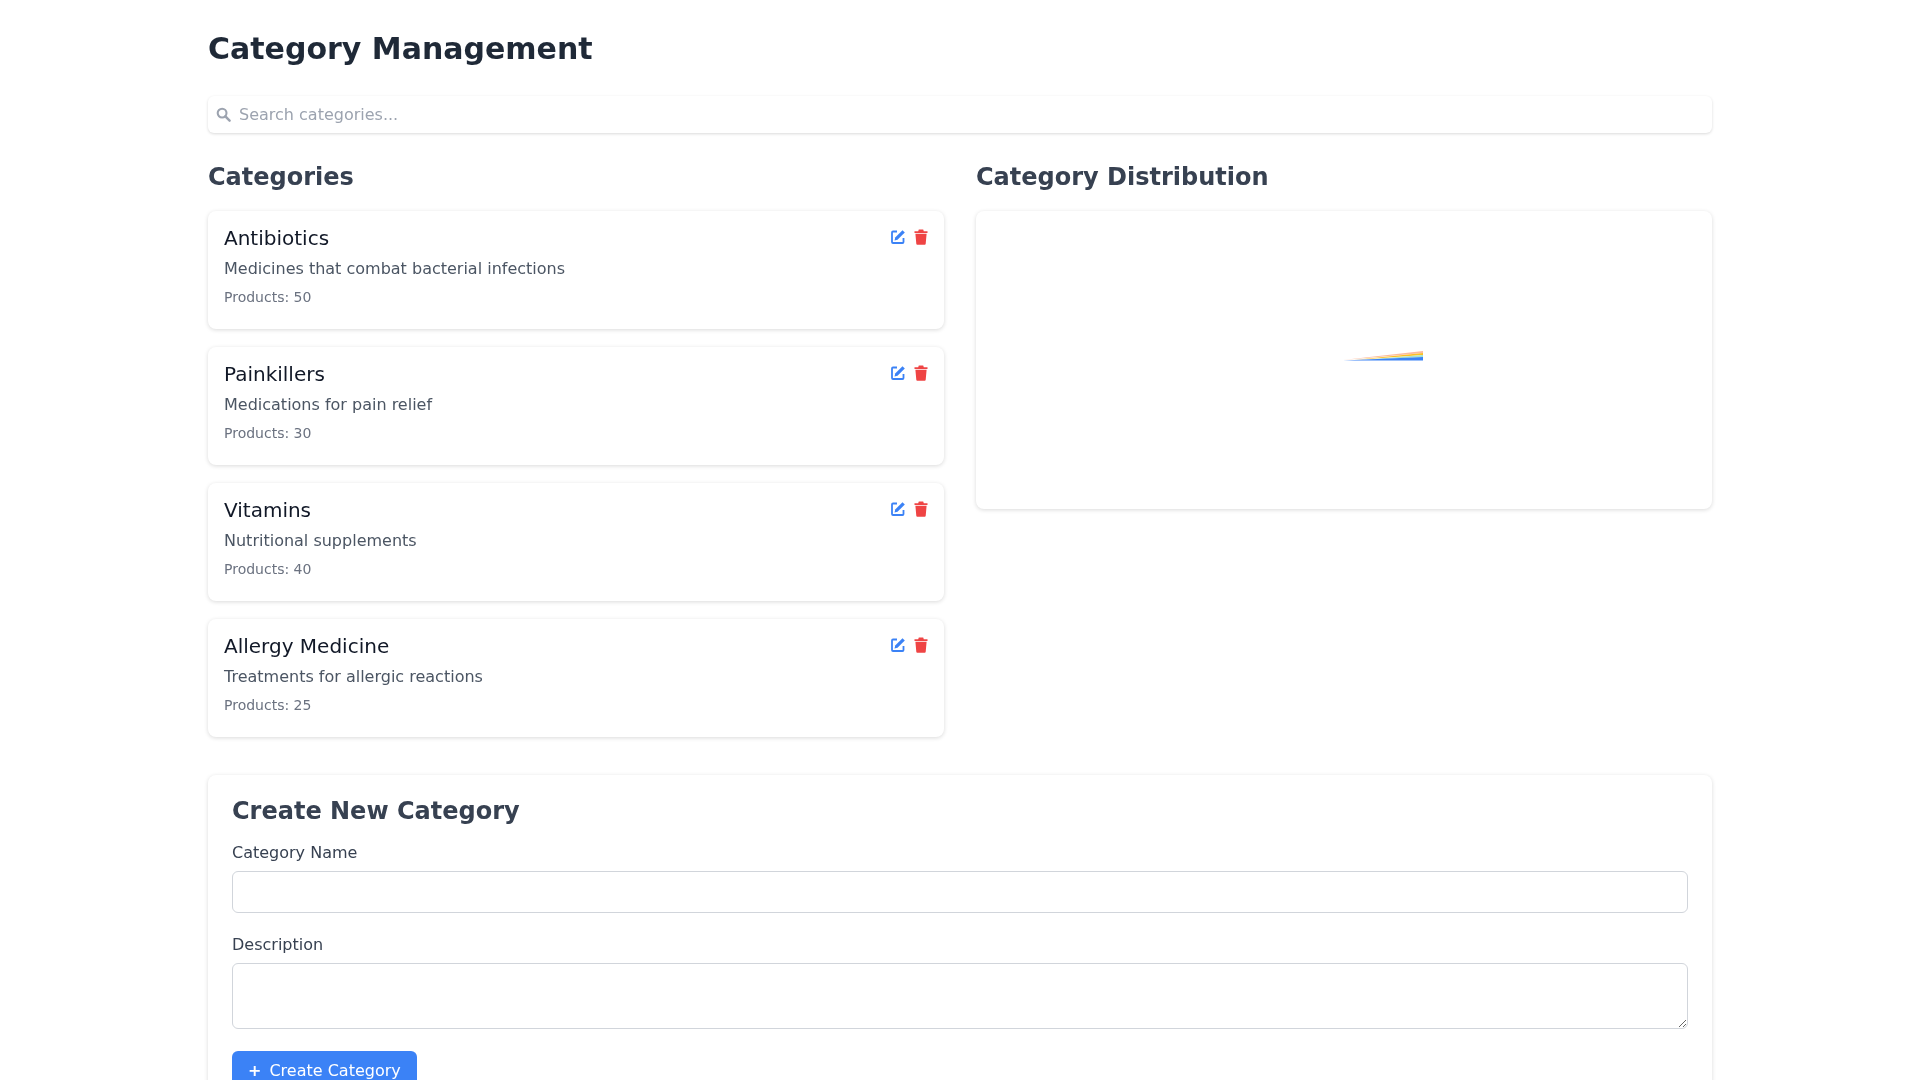  Describe the element at coordinates (1123, 177) in the screenshot. I see `section-heading: Category Distribution` at that location.